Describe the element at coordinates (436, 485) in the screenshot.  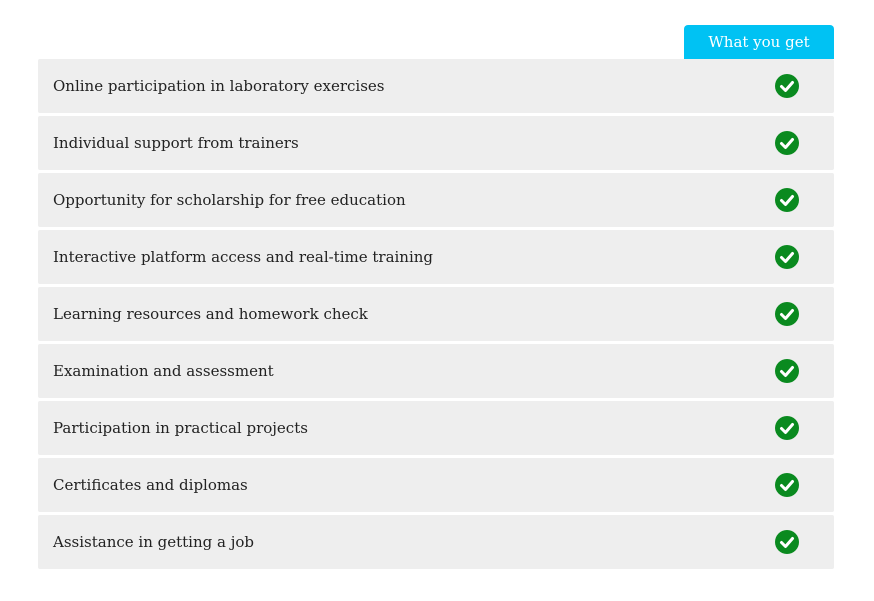
I see `feature-row: Certificates and diplomas` at that location.